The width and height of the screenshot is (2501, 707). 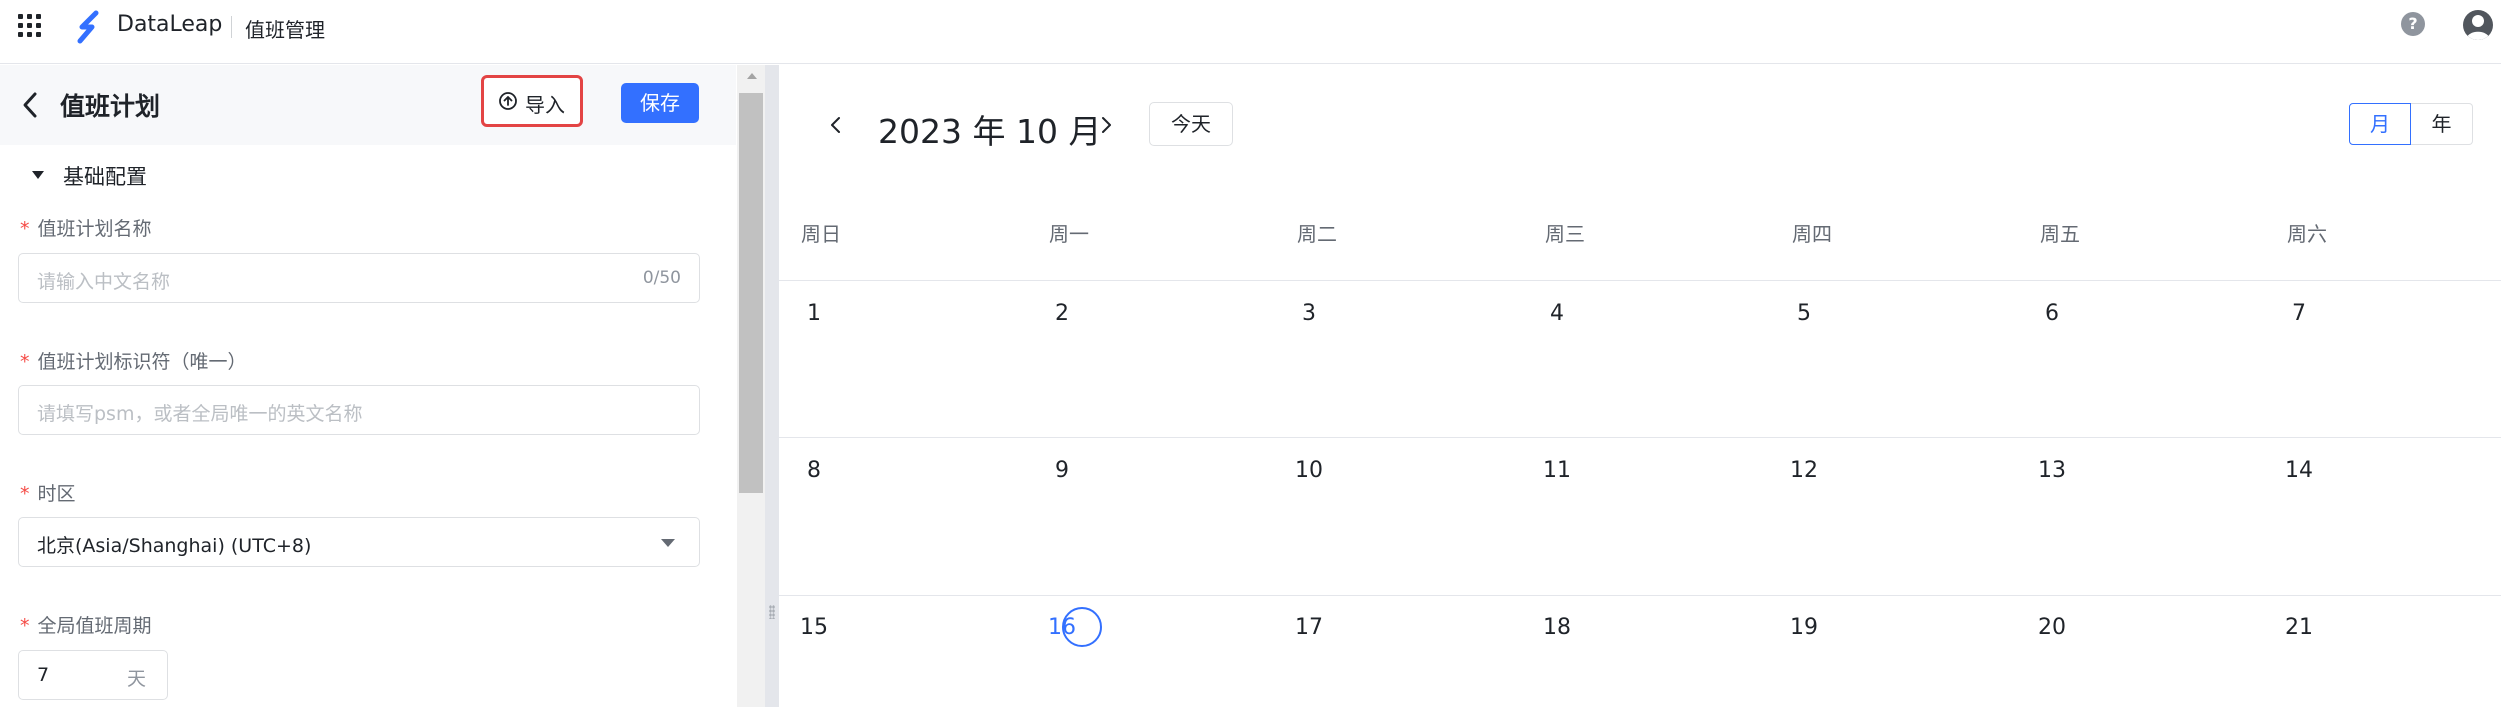 I want to click on timezone-value: 北京(Asia/Shanghai) (UTC+8), so click(x=174, y=546).